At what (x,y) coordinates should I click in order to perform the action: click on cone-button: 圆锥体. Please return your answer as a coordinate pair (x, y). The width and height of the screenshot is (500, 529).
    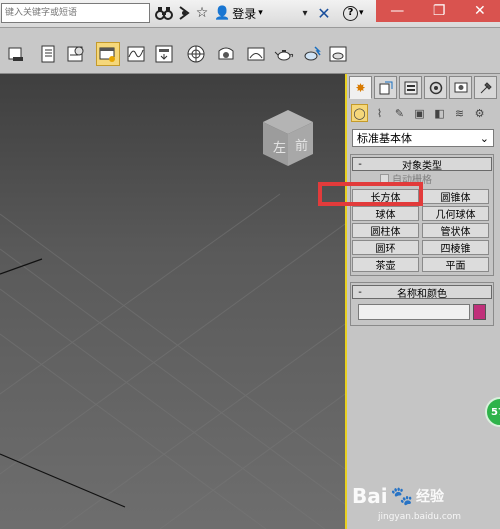
    Looking at the image, I should click on (455, 196).